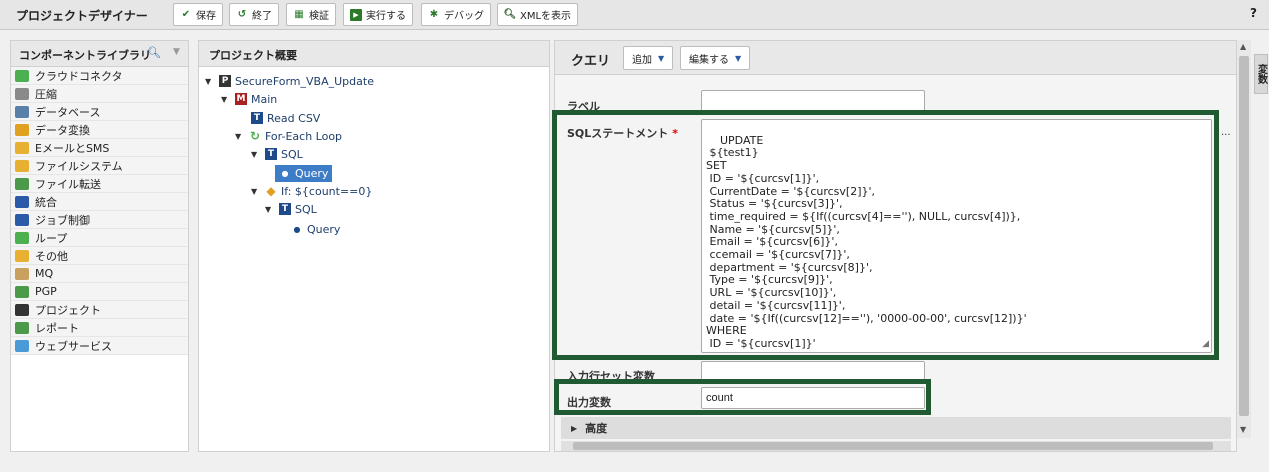 This screenshot has width=1269, height=472. What do you see at coordinates (99, 310) in the screenshot?
I see `library-item: プロジェクト` at bounding box center [99, 310].